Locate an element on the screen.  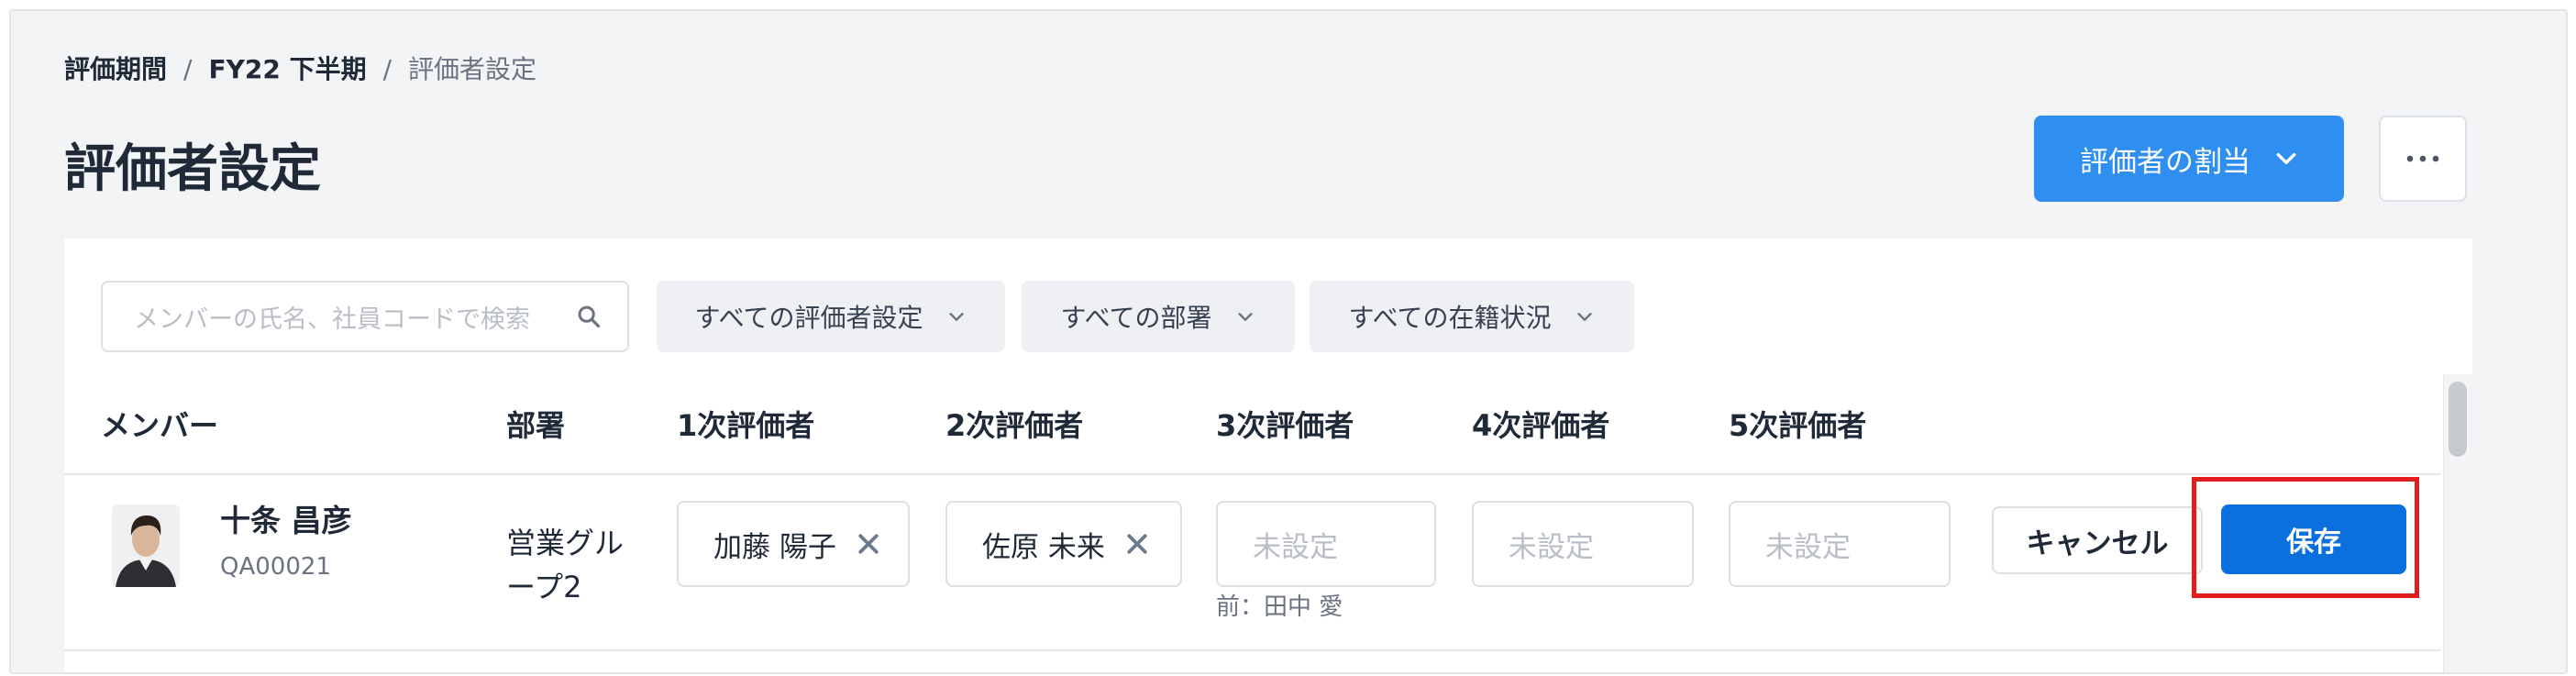
row-divider is located at coordinates (1252, 650).